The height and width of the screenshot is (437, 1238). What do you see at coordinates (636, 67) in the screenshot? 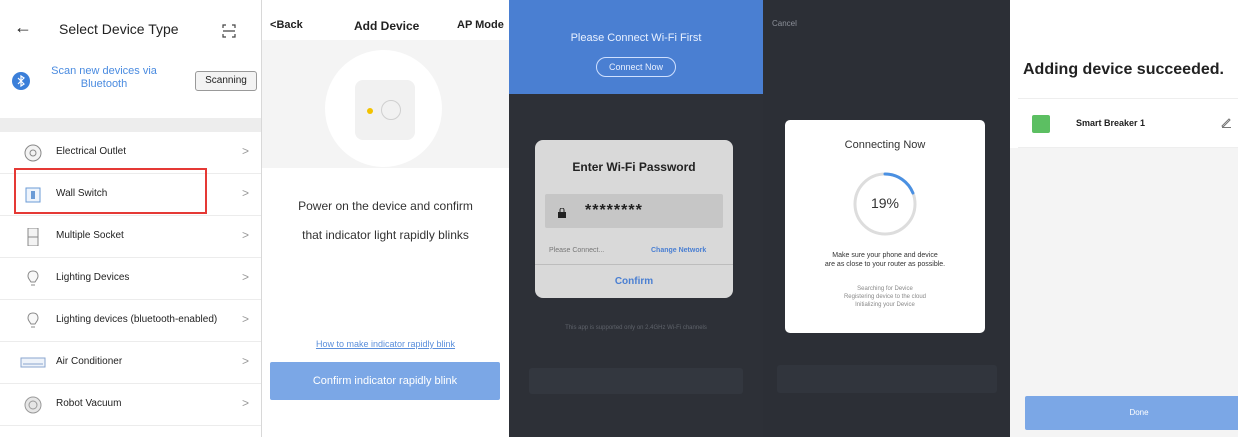
I see `connect-now-button: Connect Now` at bounding box center [636, 67].